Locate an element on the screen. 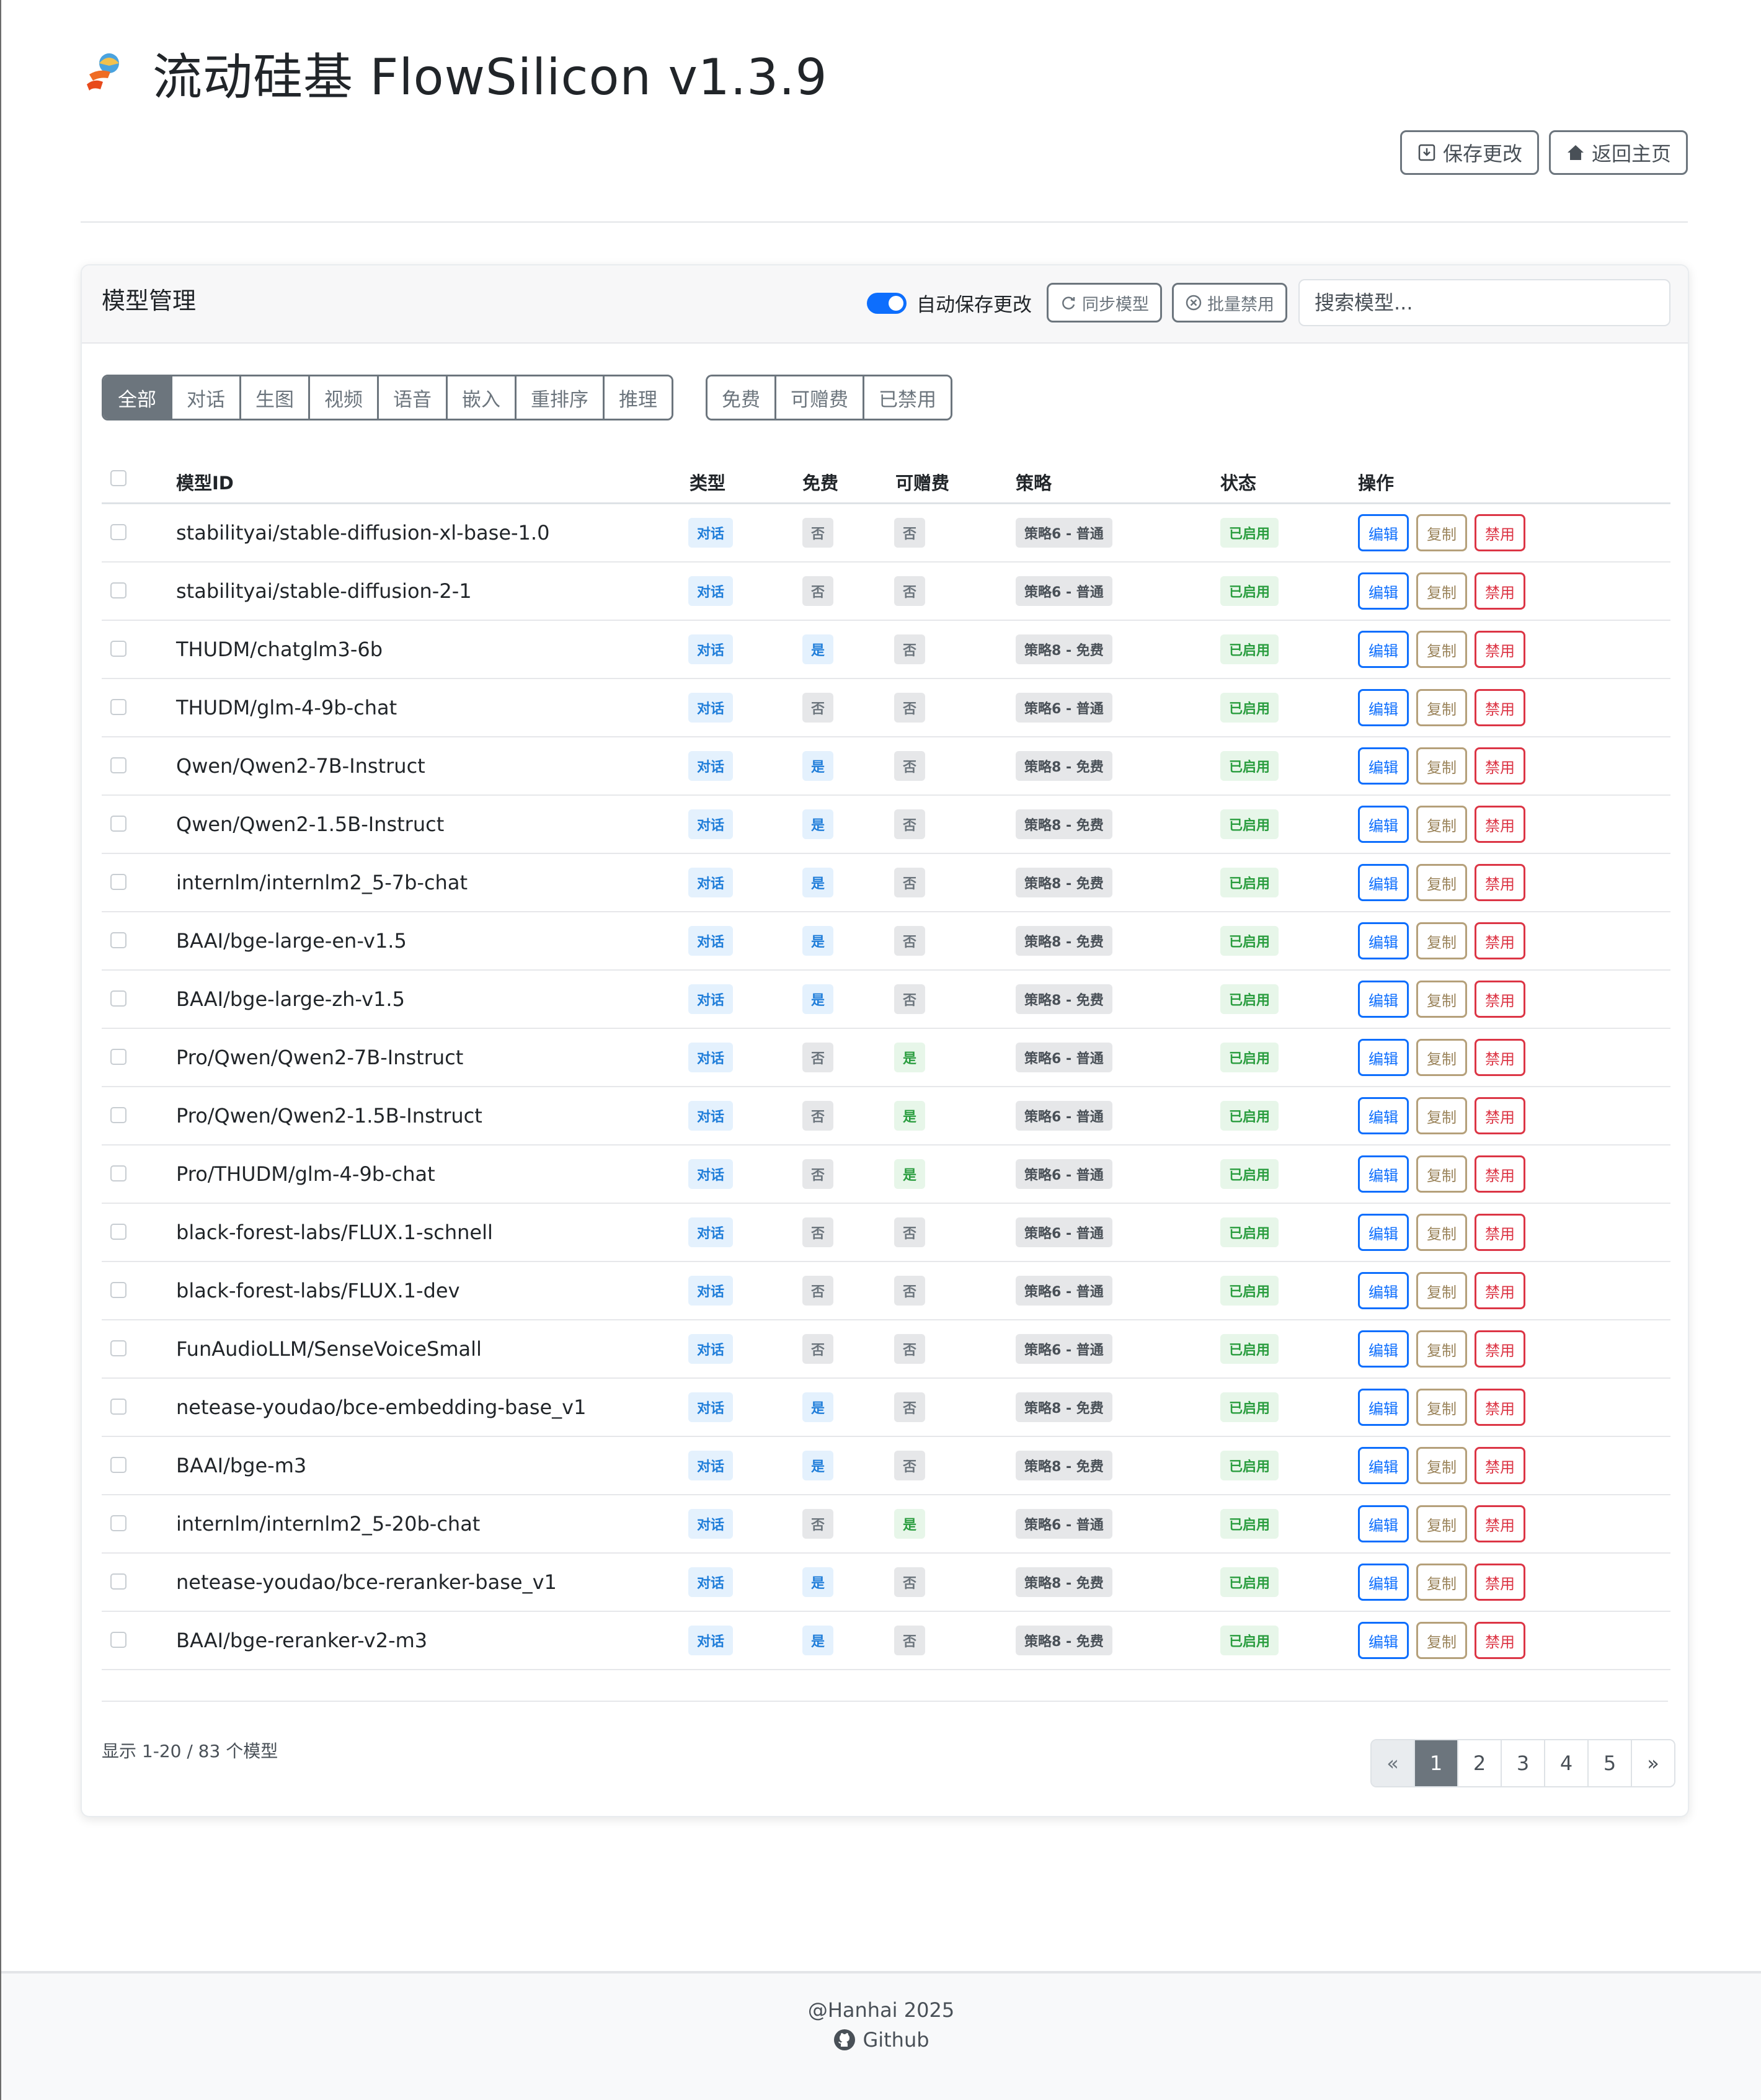  batch-disable-button: 批量禁用 is located at coordinates (1229, 303).